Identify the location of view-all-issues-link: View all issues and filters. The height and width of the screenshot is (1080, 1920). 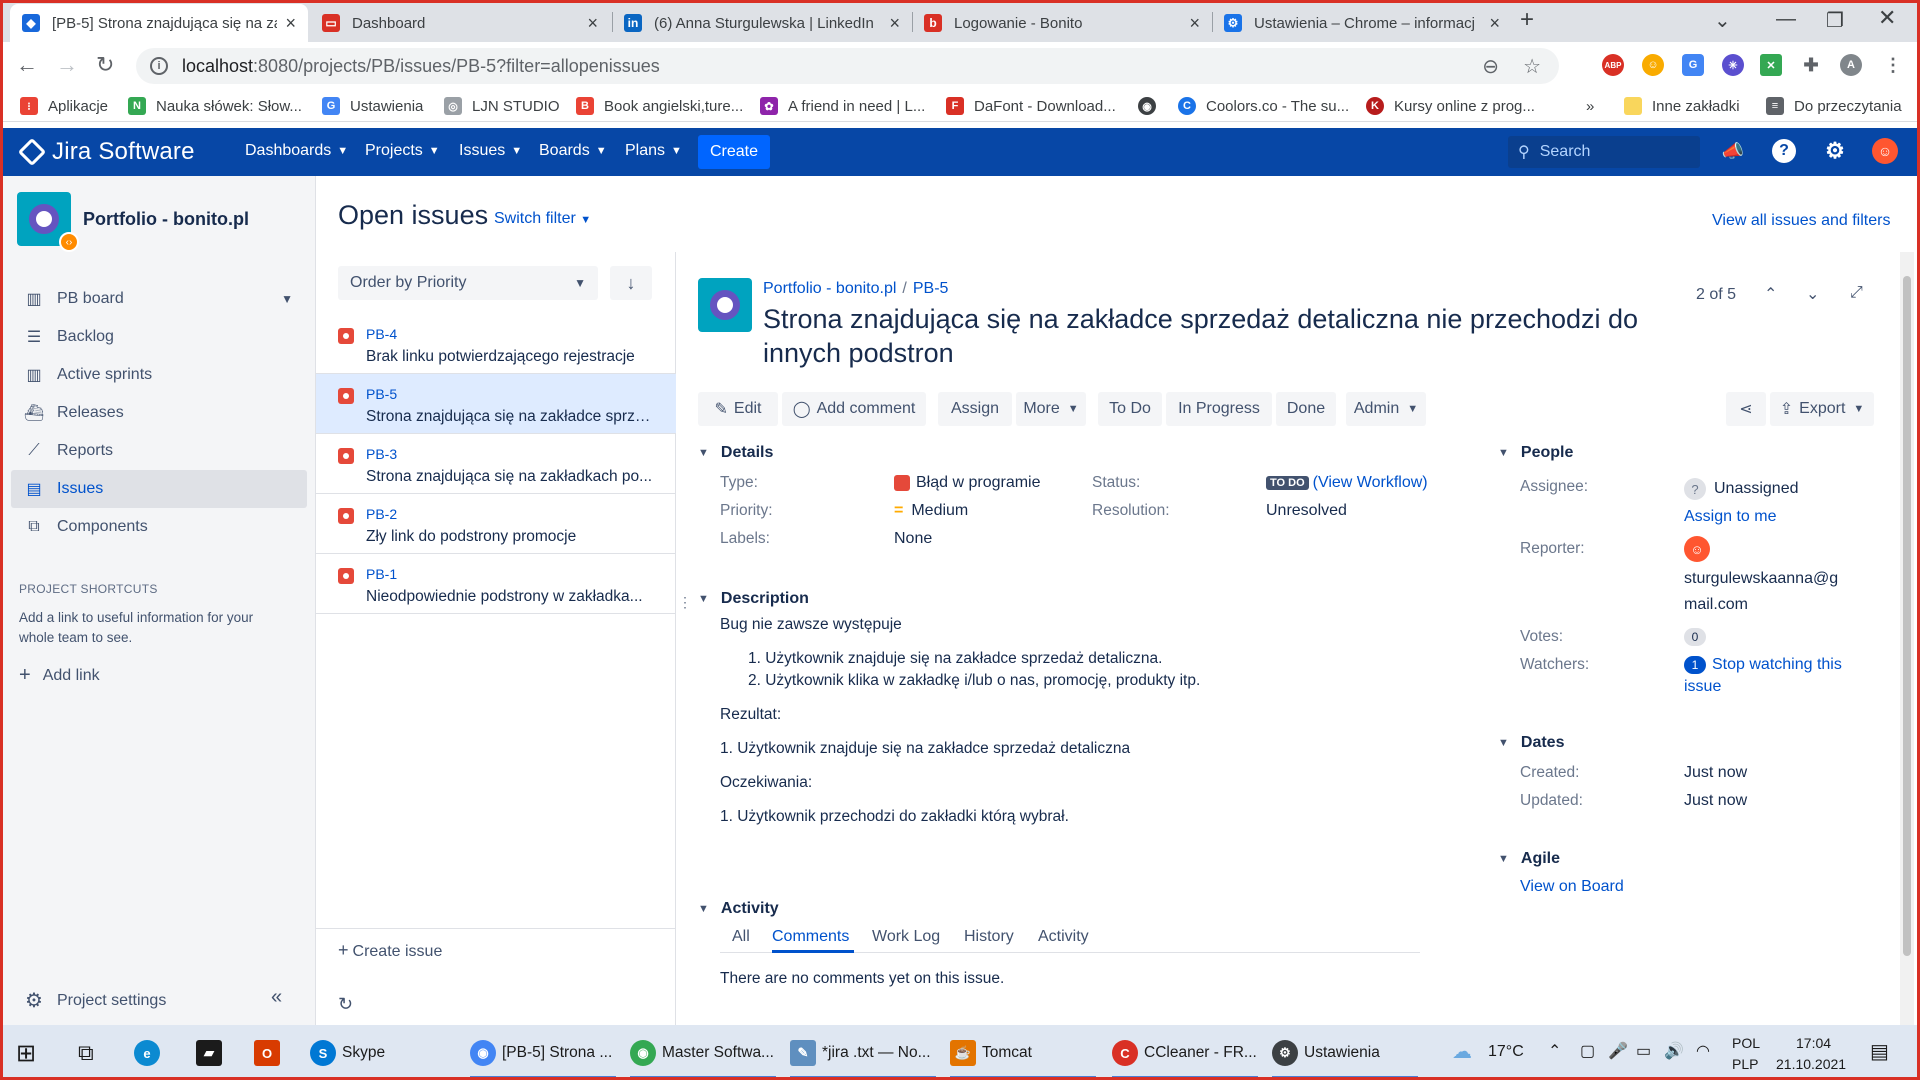
(1801, 221).